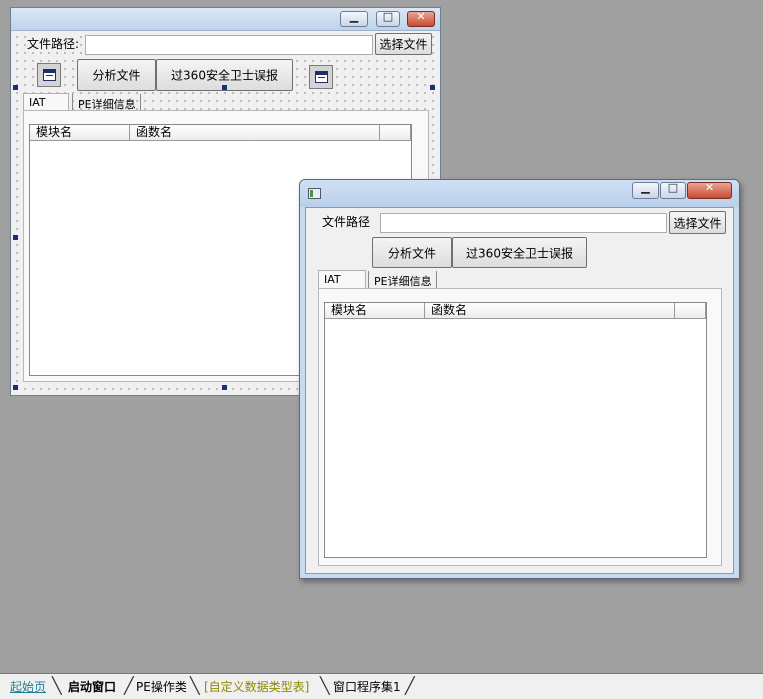  I want to click on designer-column-function: 函数名, so click(255, 133).